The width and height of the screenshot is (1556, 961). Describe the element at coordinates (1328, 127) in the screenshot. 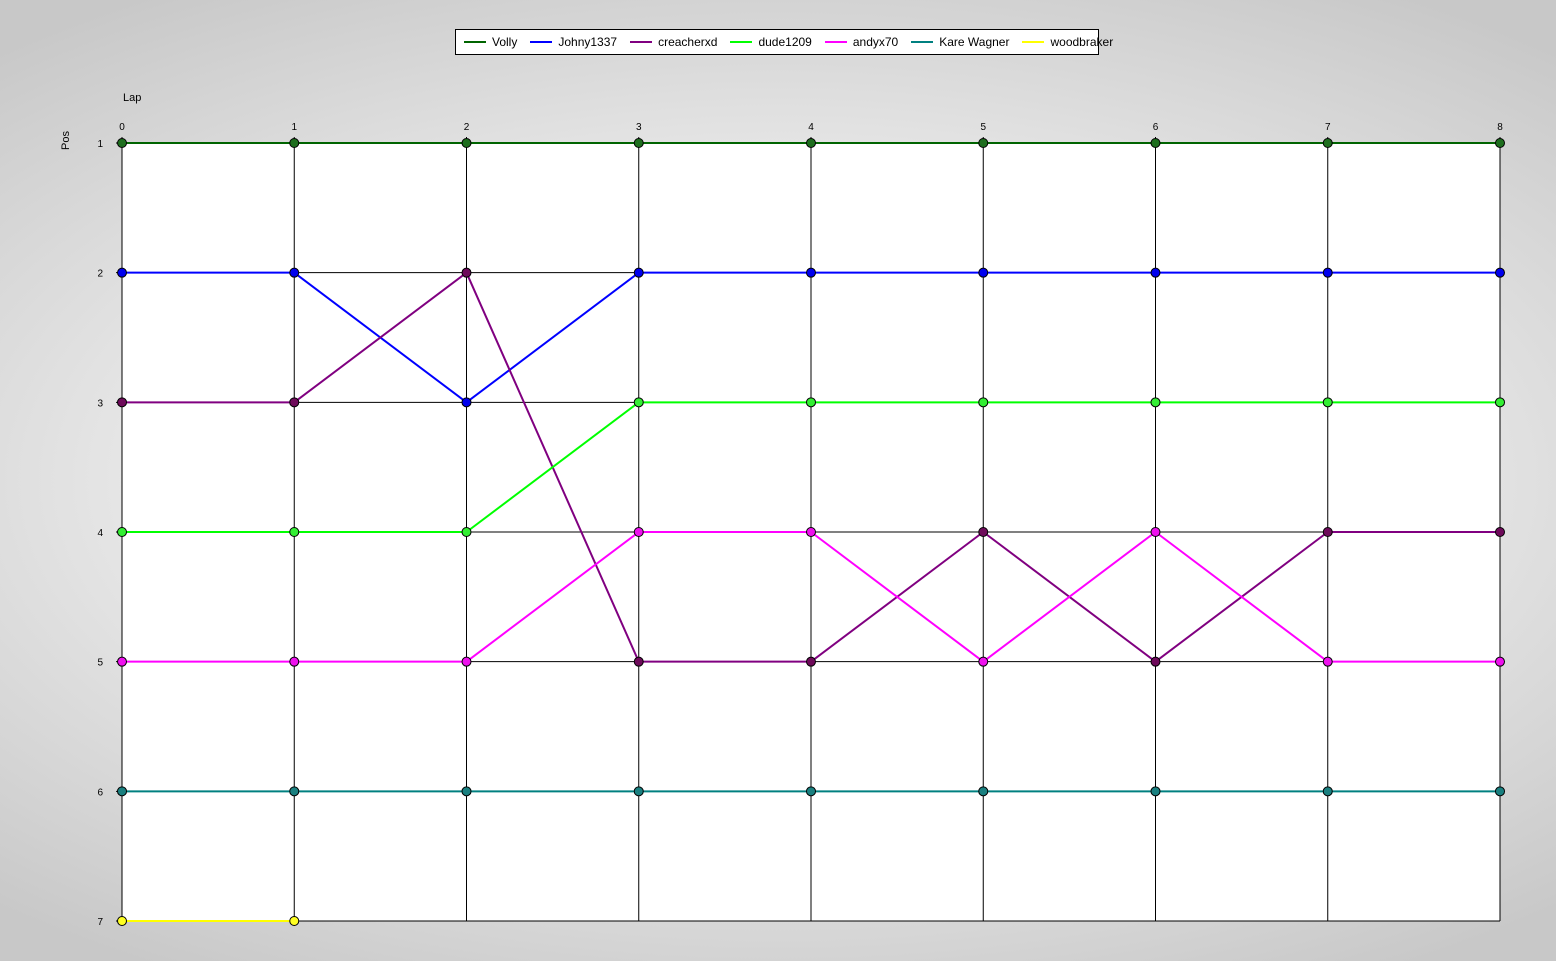

I see `x-tick-label: 7` at that location.